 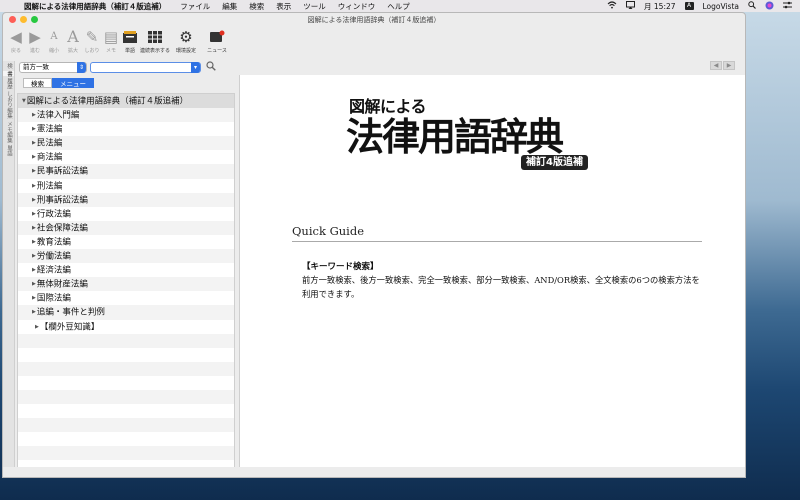 I want to click on tree-item: ▶【欄外豆知識】, so click(x=126, y=326).